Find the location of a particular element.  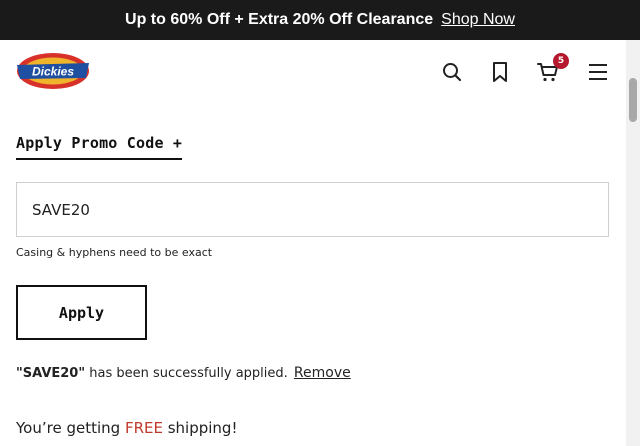

success-text: has been successfully applied. is located at coordinates (186, 373).